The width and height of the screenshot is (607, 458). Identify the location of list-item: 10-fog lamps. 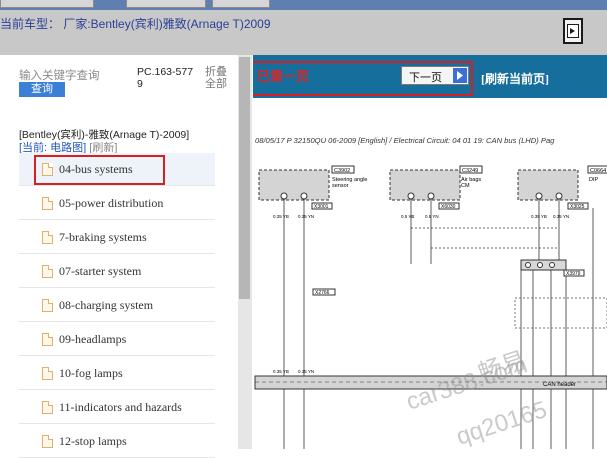
(117, 373).